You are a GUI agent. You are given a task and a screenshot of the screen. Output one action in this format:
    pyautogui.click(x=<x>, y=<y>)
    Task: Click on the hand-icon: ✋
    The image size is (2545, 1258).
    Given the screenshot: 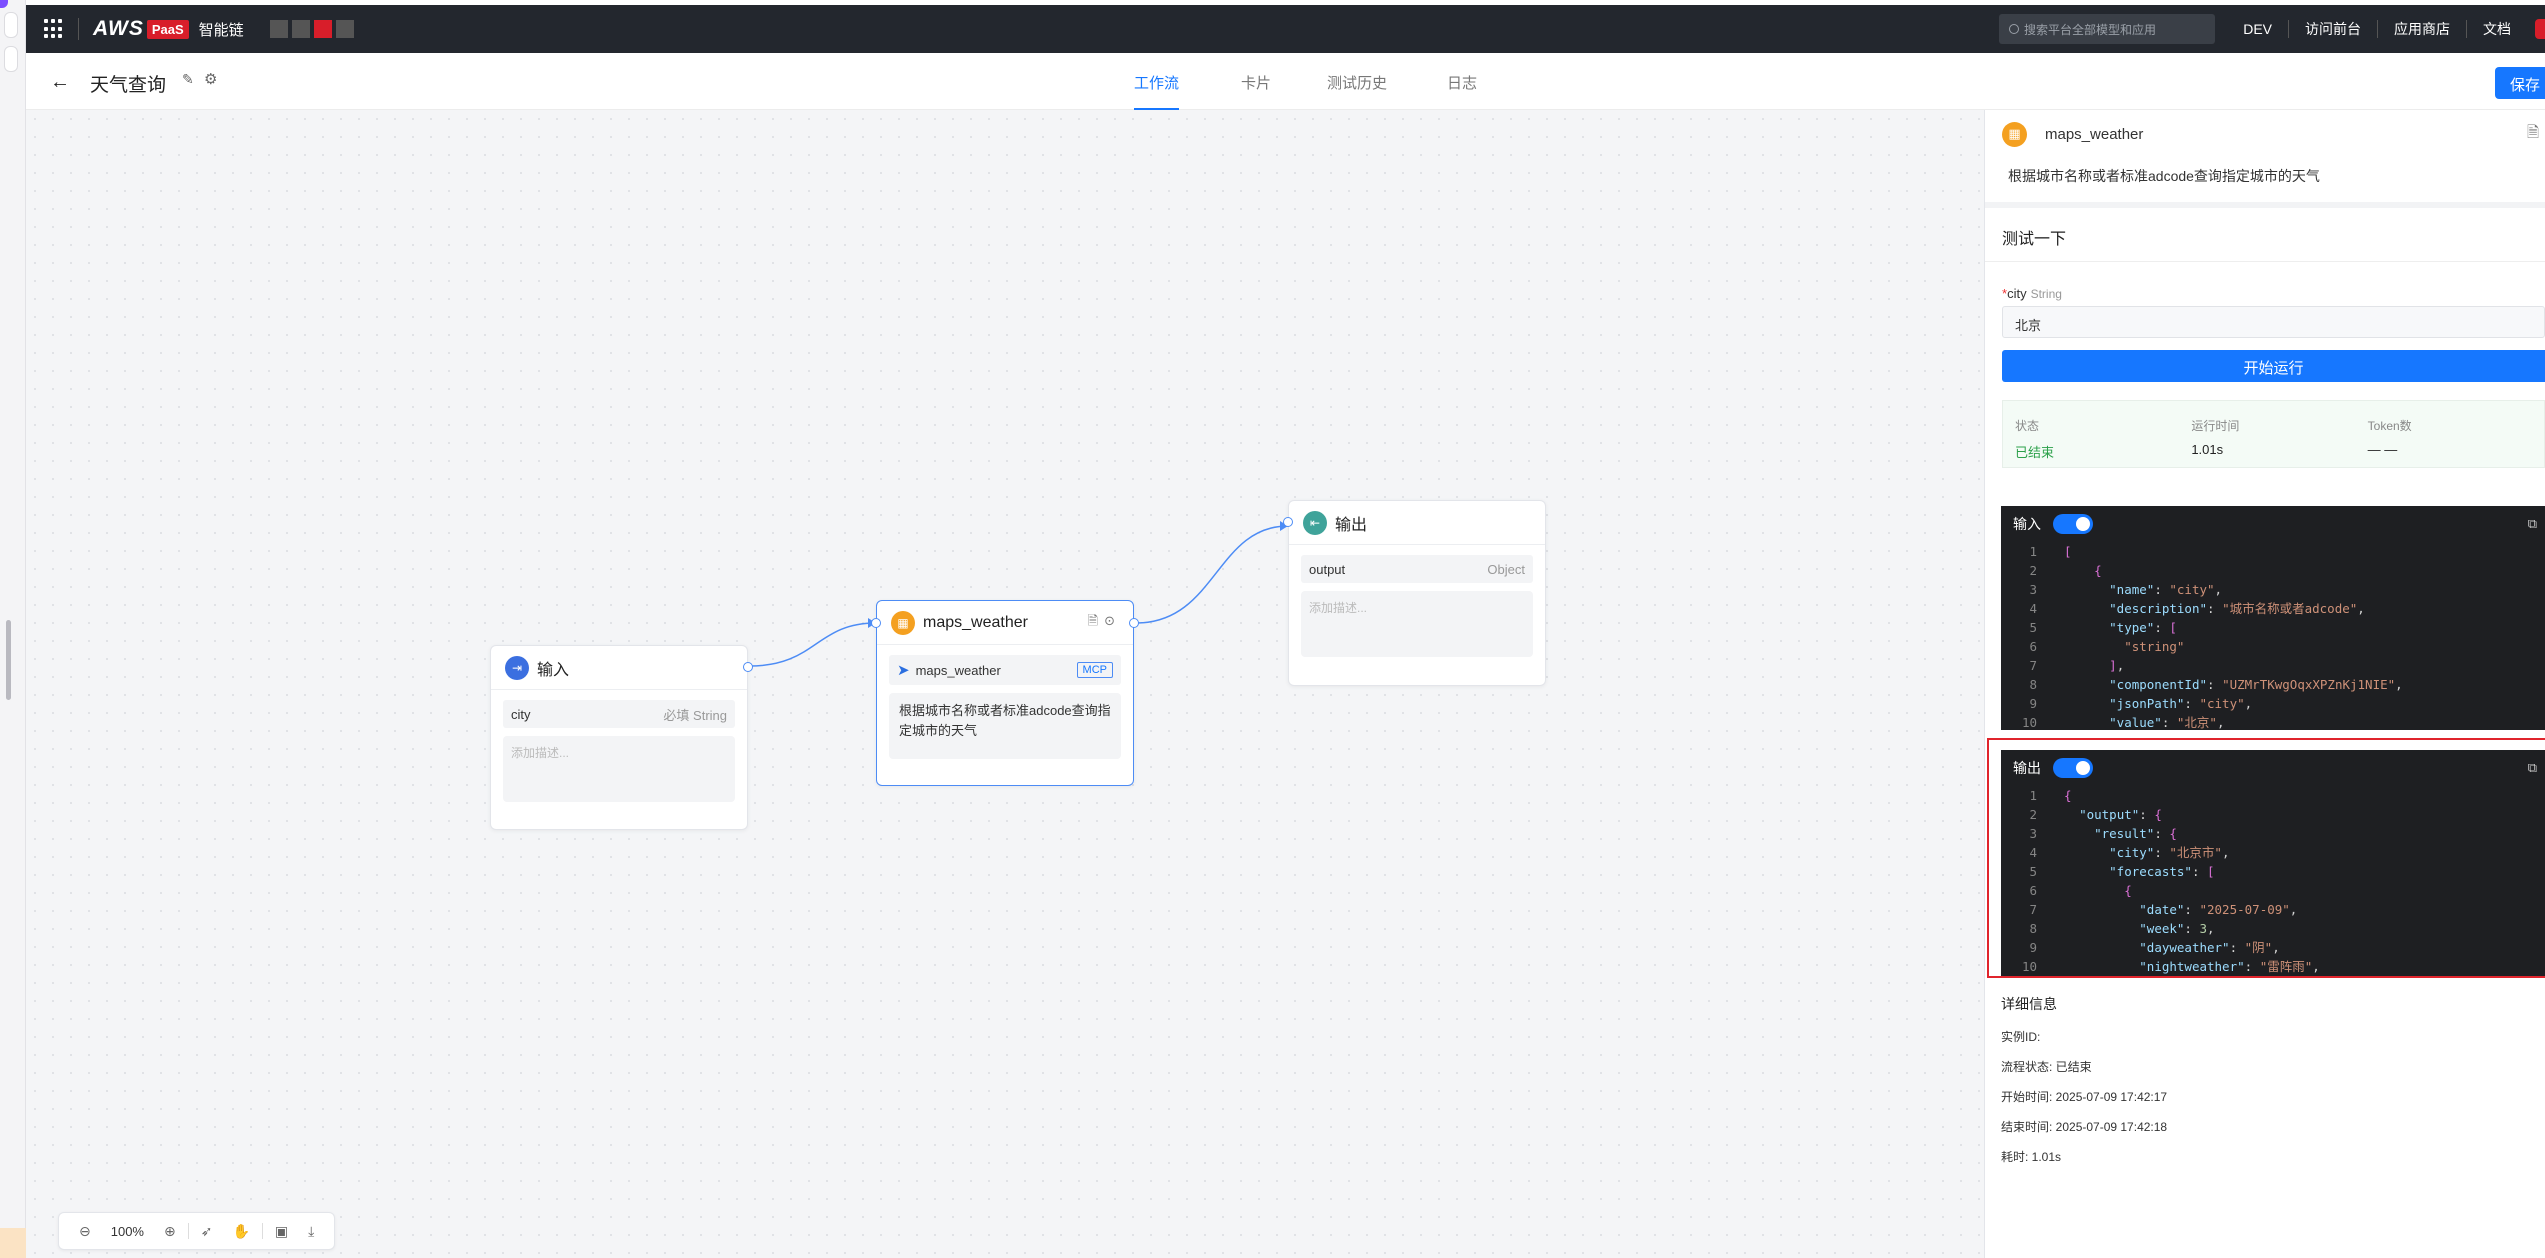 What is the action you would take?
    pyautogui.click(x=240, y=1231)
    